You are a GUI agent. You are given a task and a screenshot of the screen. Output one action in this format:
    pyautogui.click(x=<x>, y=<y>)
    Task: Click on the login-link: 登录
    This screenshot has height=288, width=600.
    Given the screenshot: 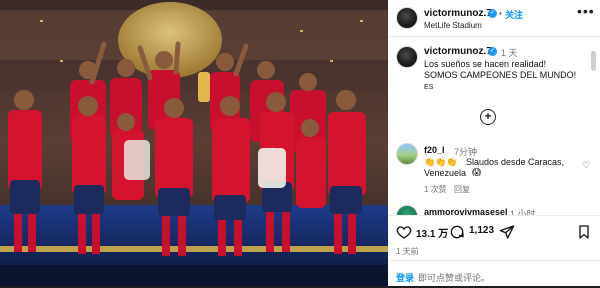 What is the action you would take?
    pyautogui.click(x=405, y=277)
    